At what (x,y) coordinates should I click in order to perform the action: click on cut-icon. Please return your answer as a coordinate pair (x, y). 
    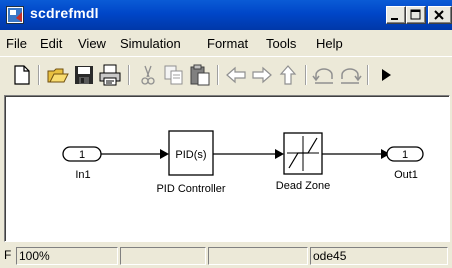
    Looking at the image, I should click on (148, 75).